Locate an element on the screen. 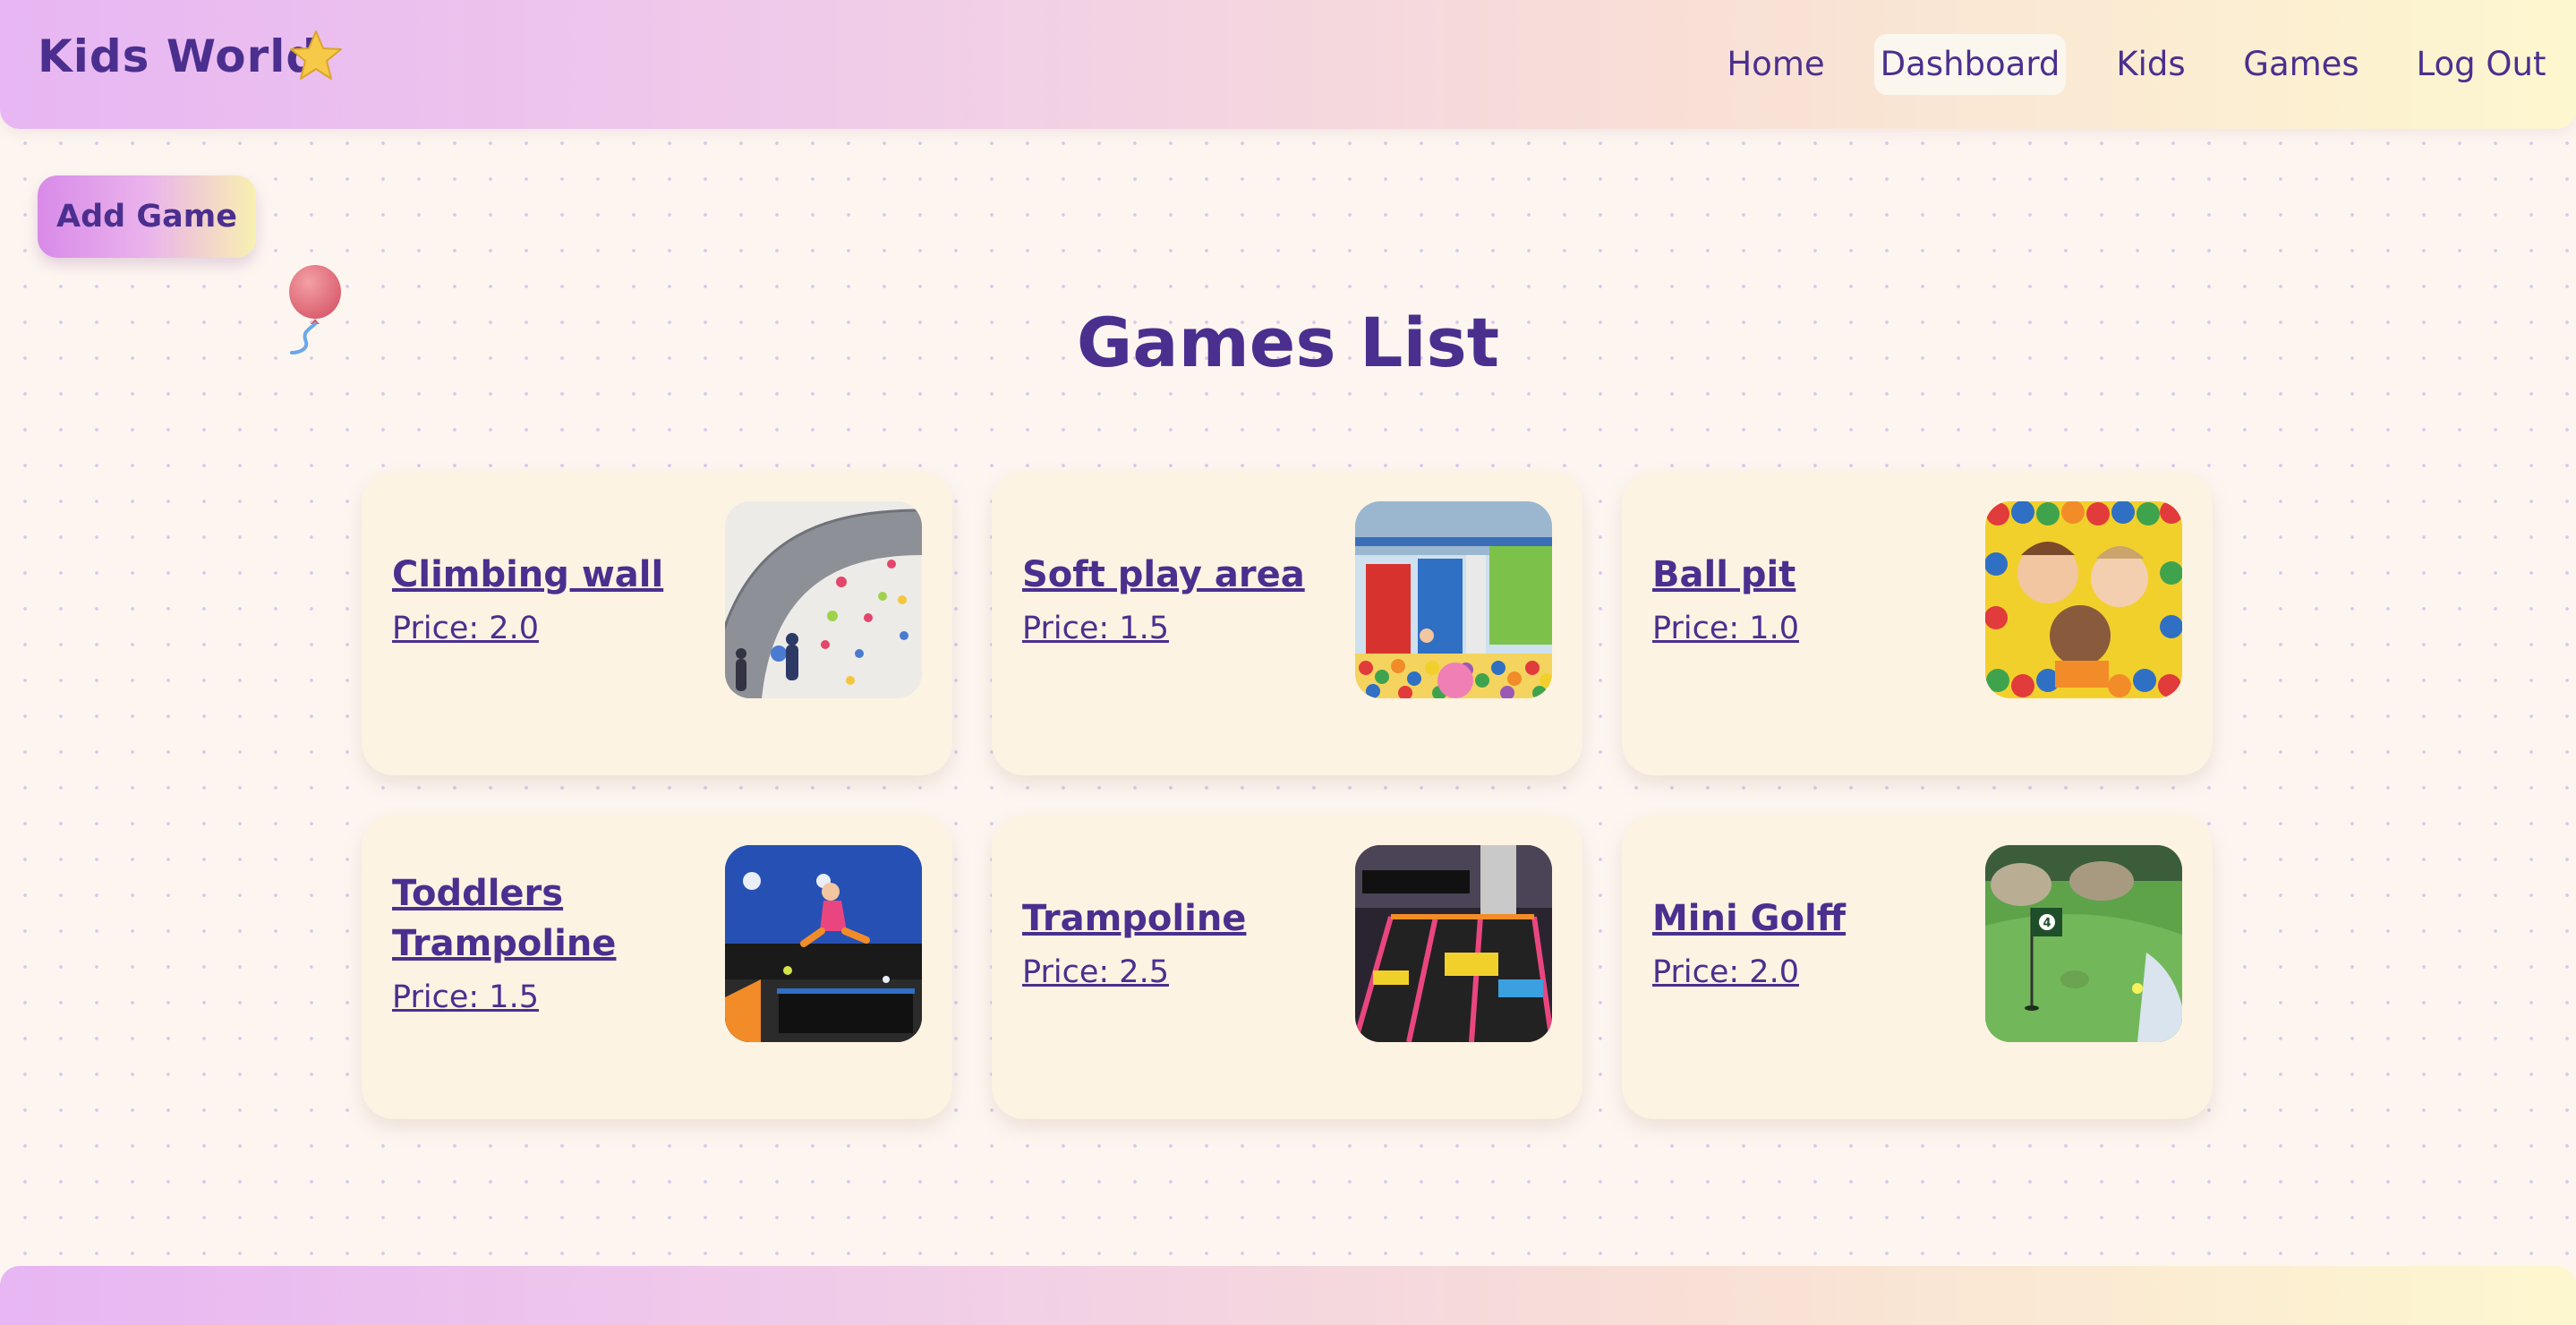 The width and height of the screenshot is (2576, 1325). brand-title: Kids World is located at coordinates (178, 56).